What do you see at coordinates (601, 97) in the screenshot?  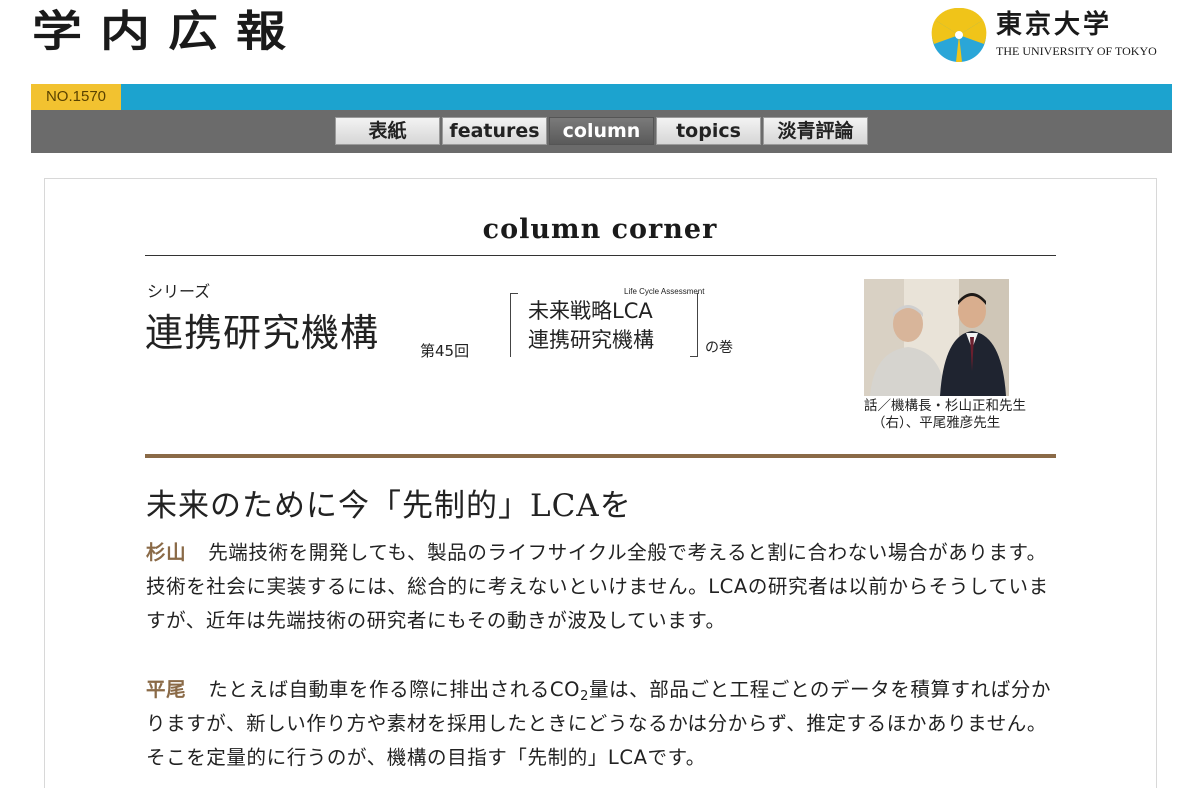 I see `issue-bar` at bounding box center [601, 97].